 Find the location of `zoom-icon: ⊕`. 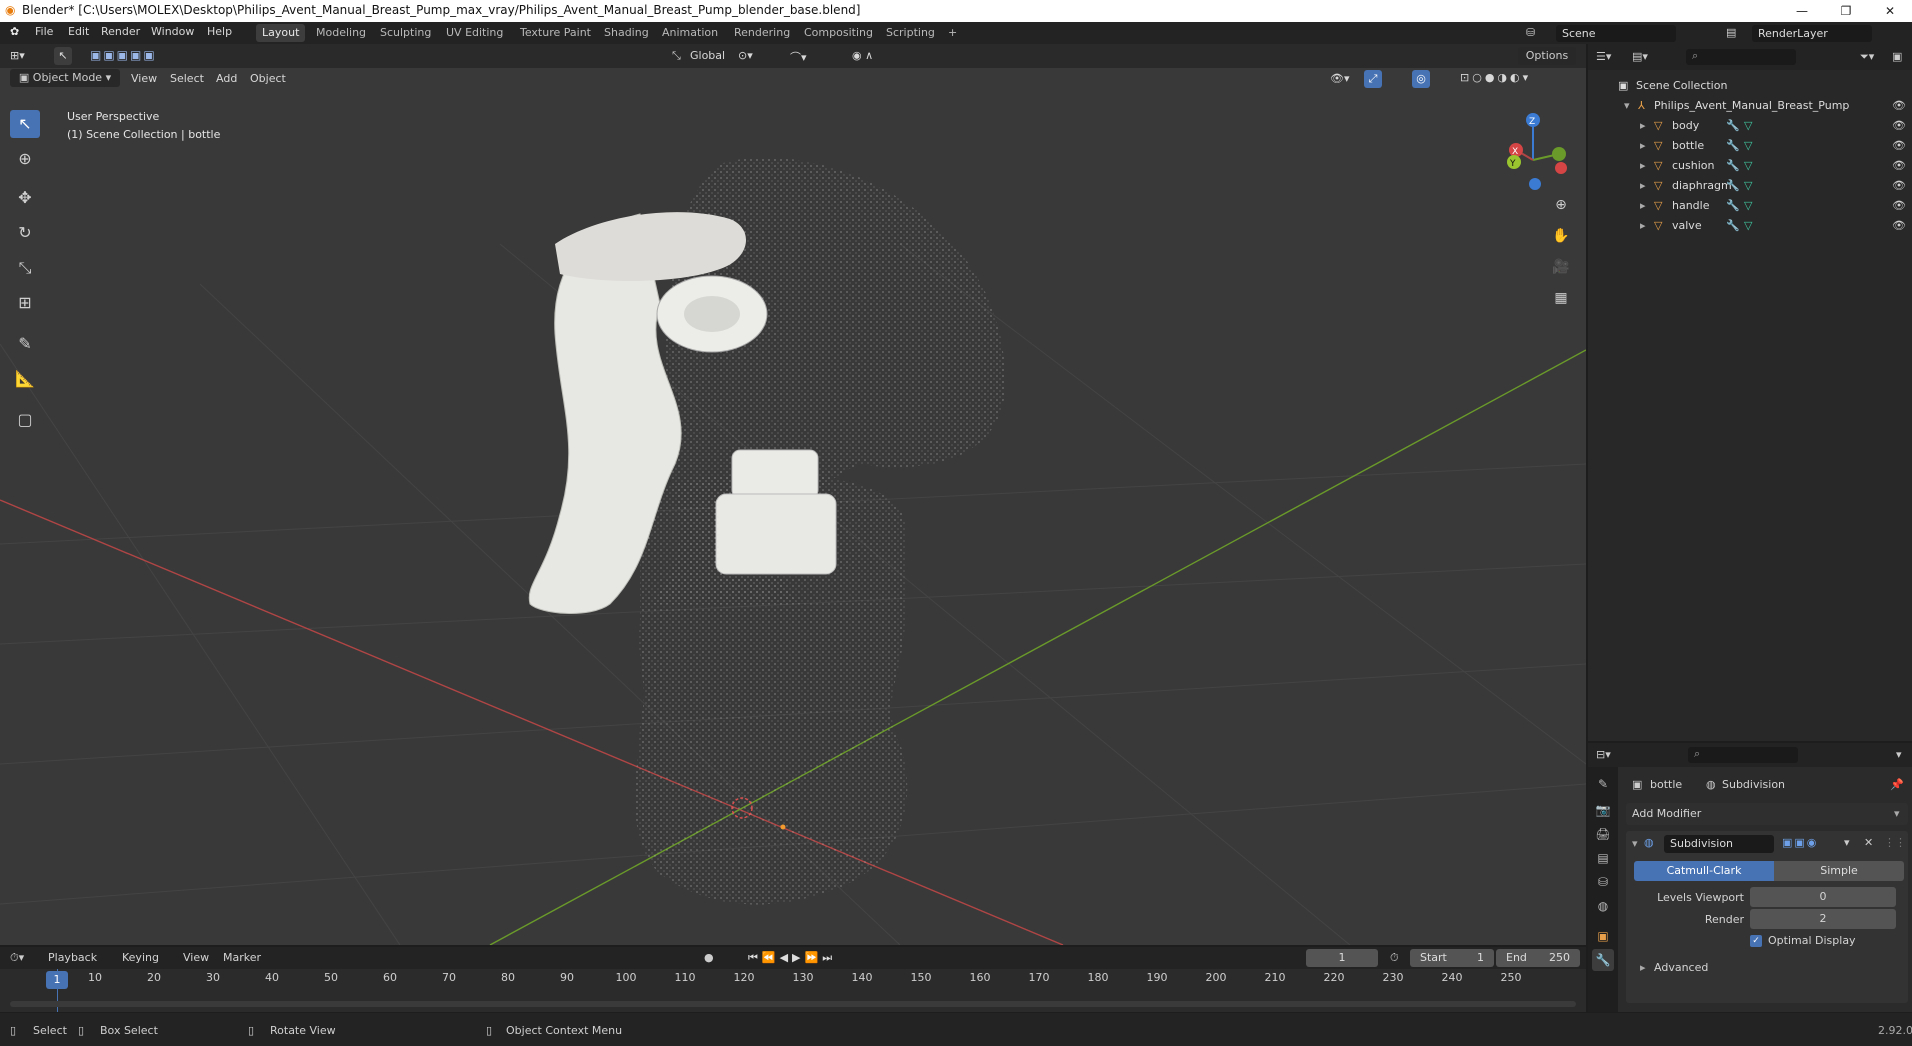

zoom-icon: ⊕ is located at coordinates (1561, 205).